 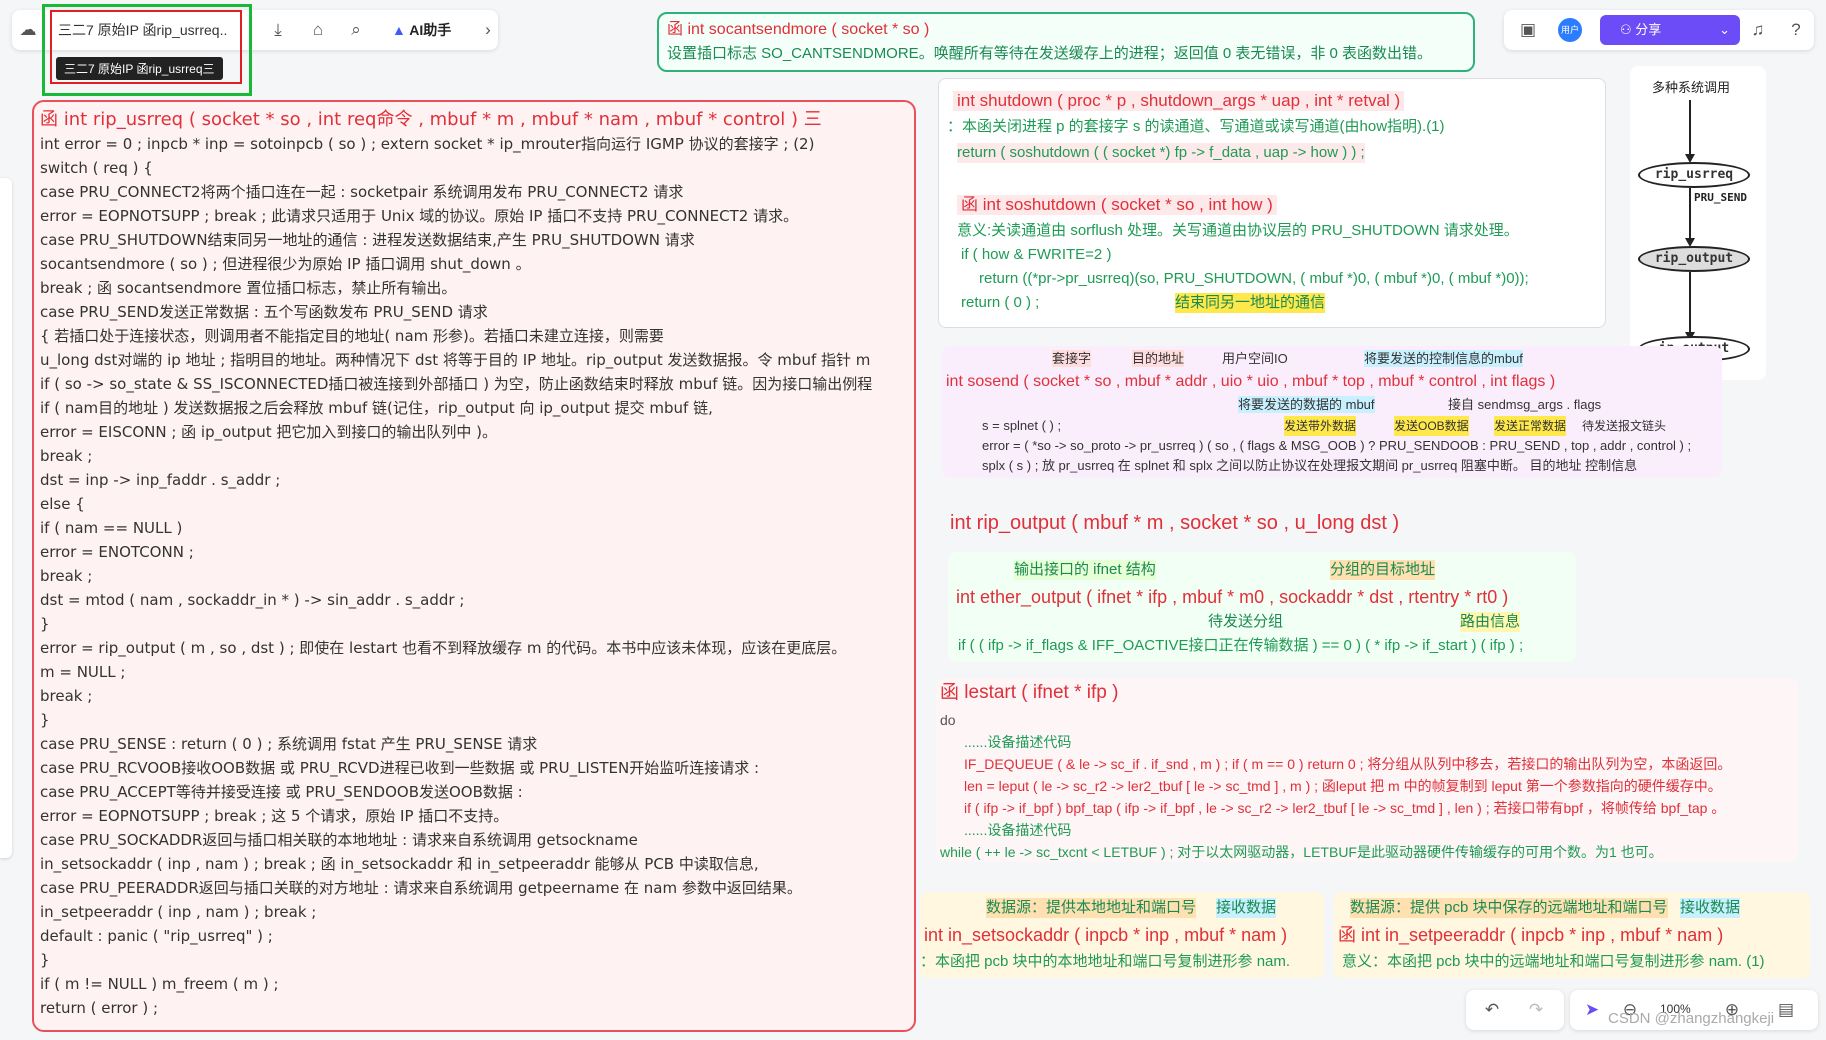 I want to click on tag-pkt2: 待发送分组, so click(x=1246, y=621).